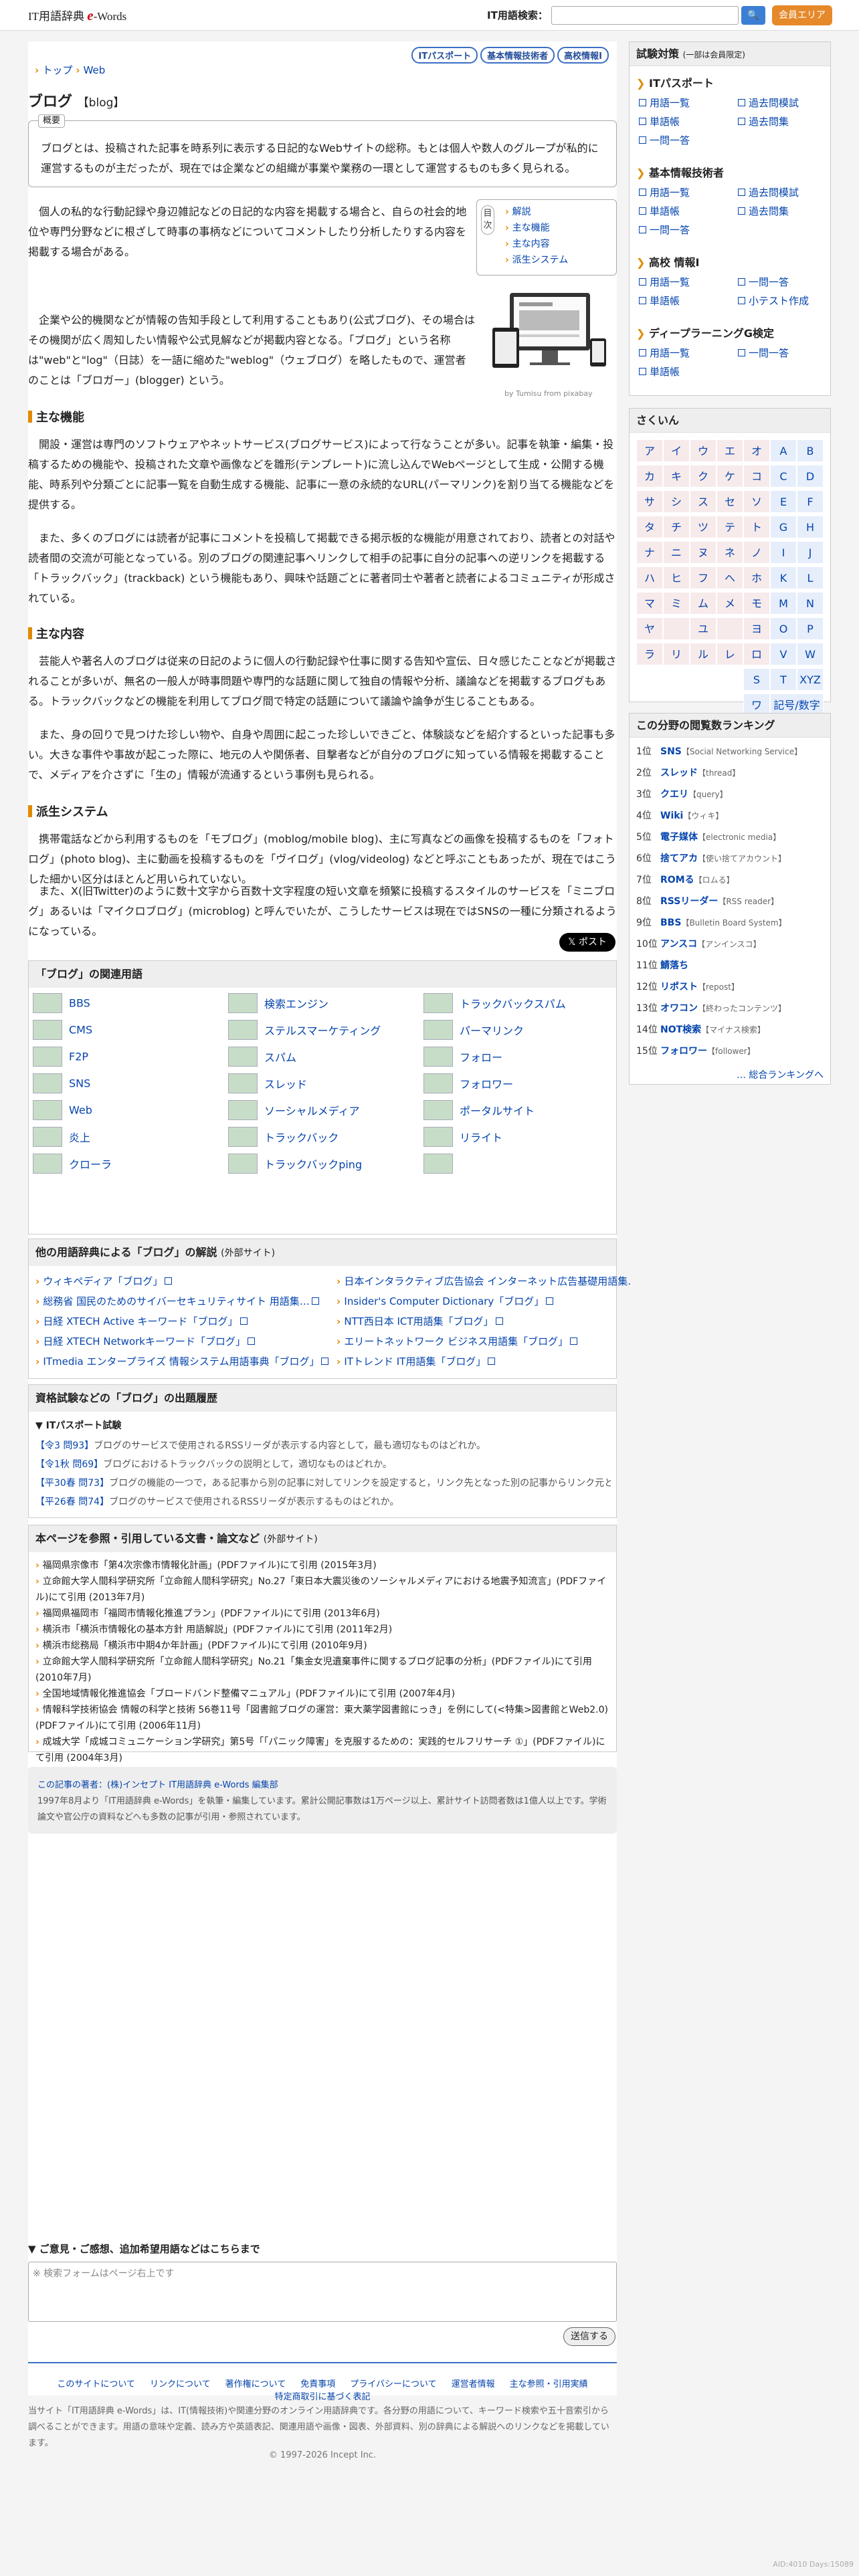 This screenshot has width=859, height=2576. What do you see at coordinates (703, 628) in the screenshot?
I see `kana-index-cell: ユ` at bounding box center [703, 628].